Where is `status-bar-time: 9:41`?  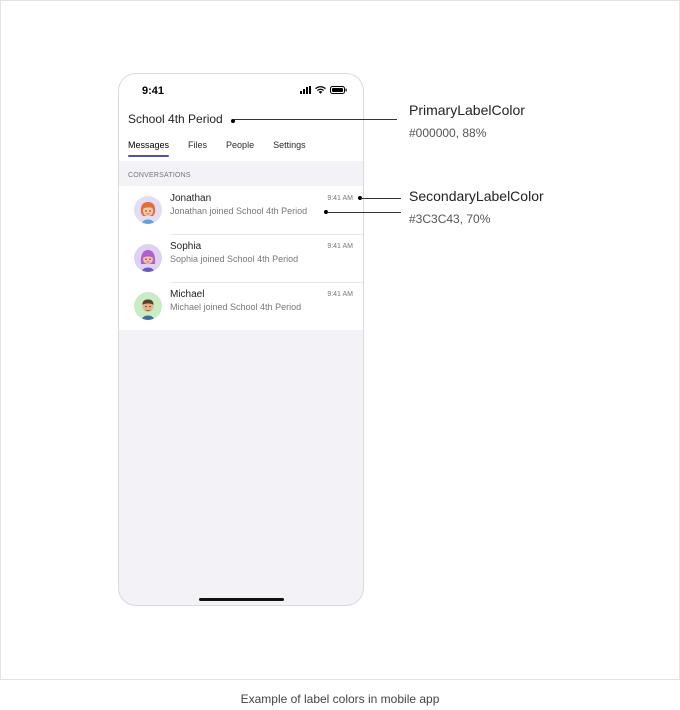 status-bar-time: 9:41 is located at coordinates (153, 91).